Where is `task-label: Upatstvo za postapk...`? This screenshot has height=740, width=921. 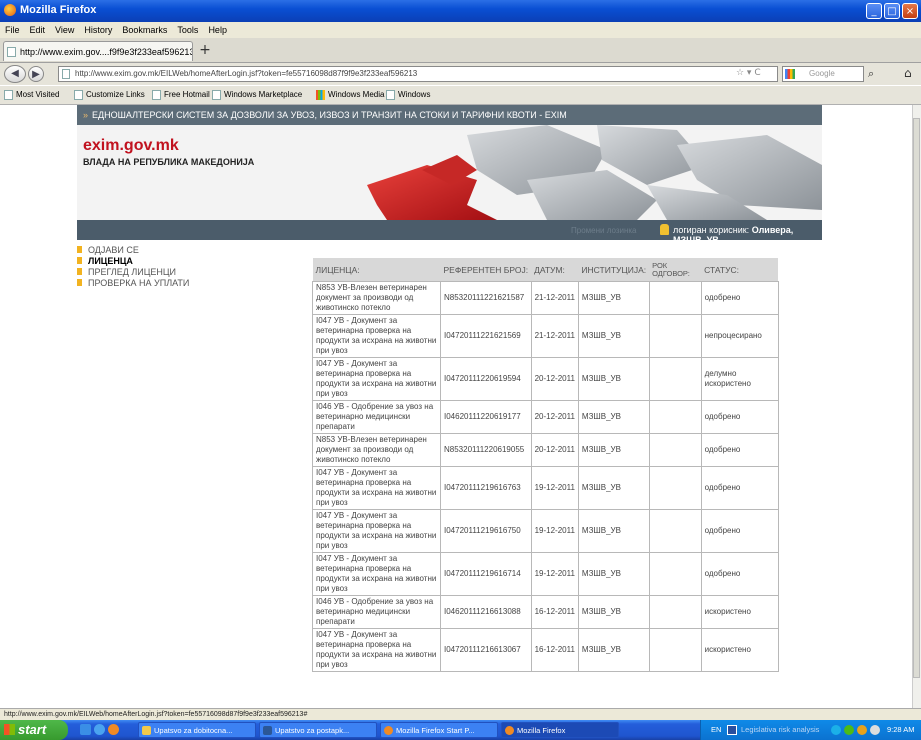
task-label: Upatstvo za postapk... is located at coordinates (312, 730).